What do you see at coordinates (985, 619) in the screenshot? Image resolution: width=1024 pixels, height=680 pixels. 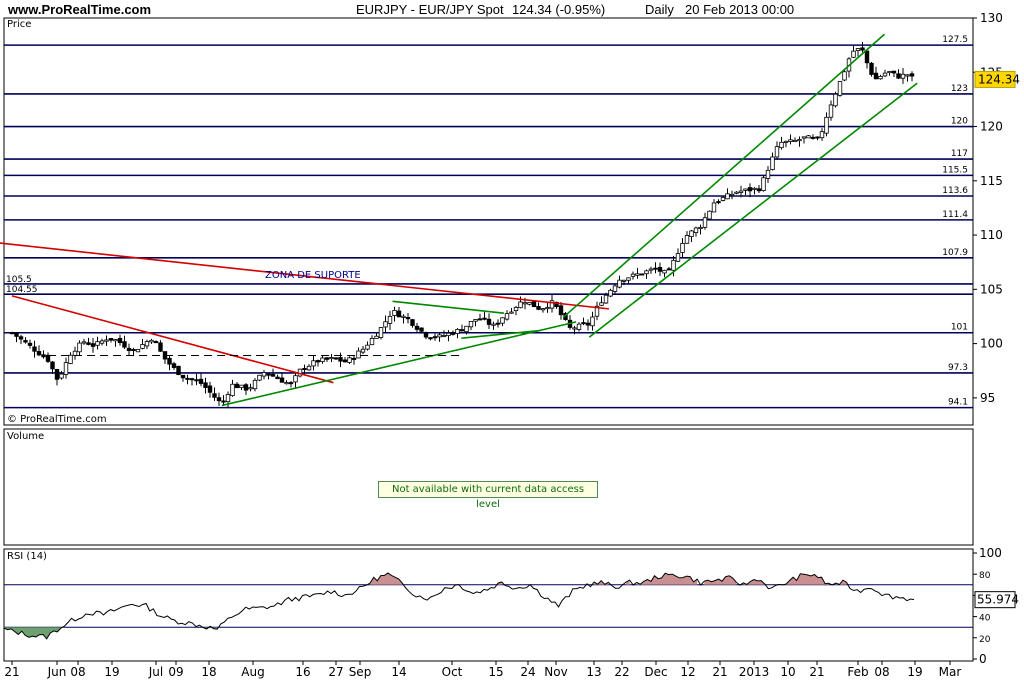 I see `rsi-y-tick-label: 40` at bounding box center [985, 619].